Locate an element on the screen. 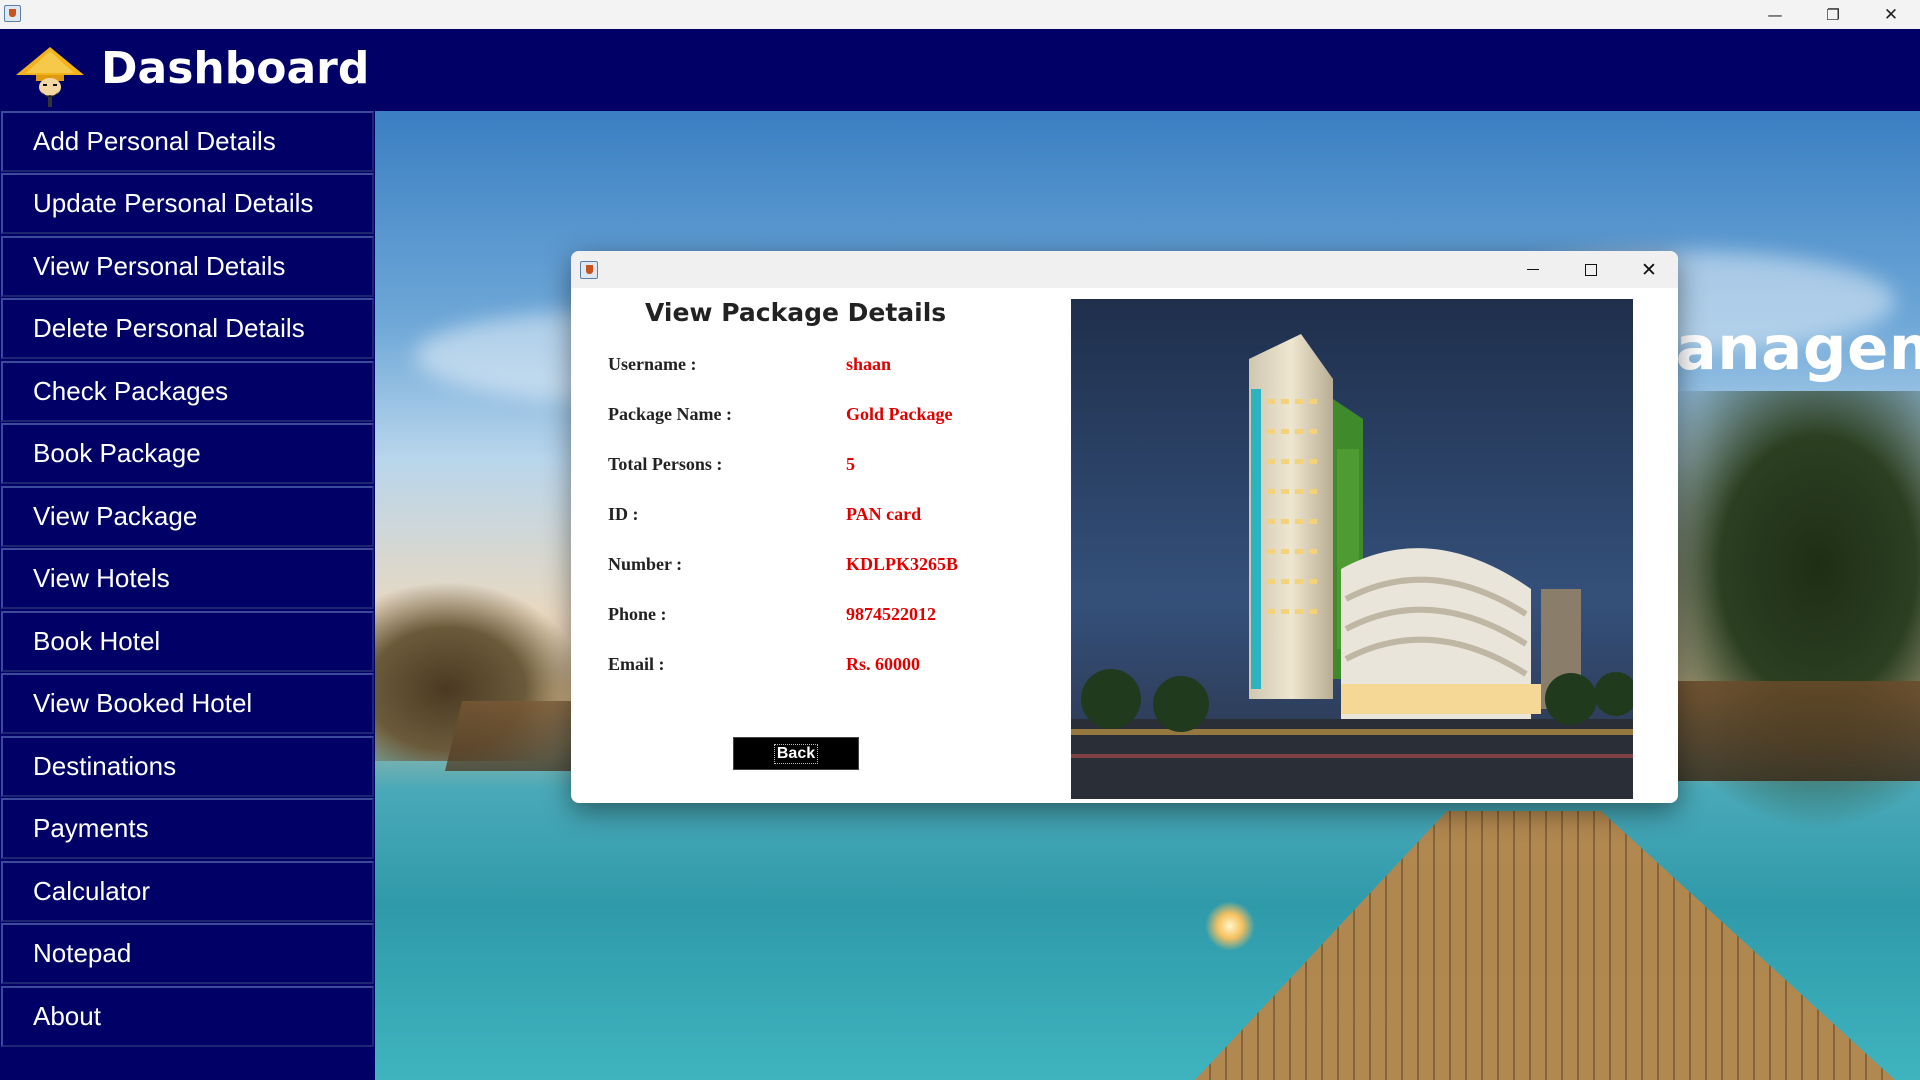 This screenshot has height=1080, width=1920. username-value: shaan is located at coordinates (869, 364).